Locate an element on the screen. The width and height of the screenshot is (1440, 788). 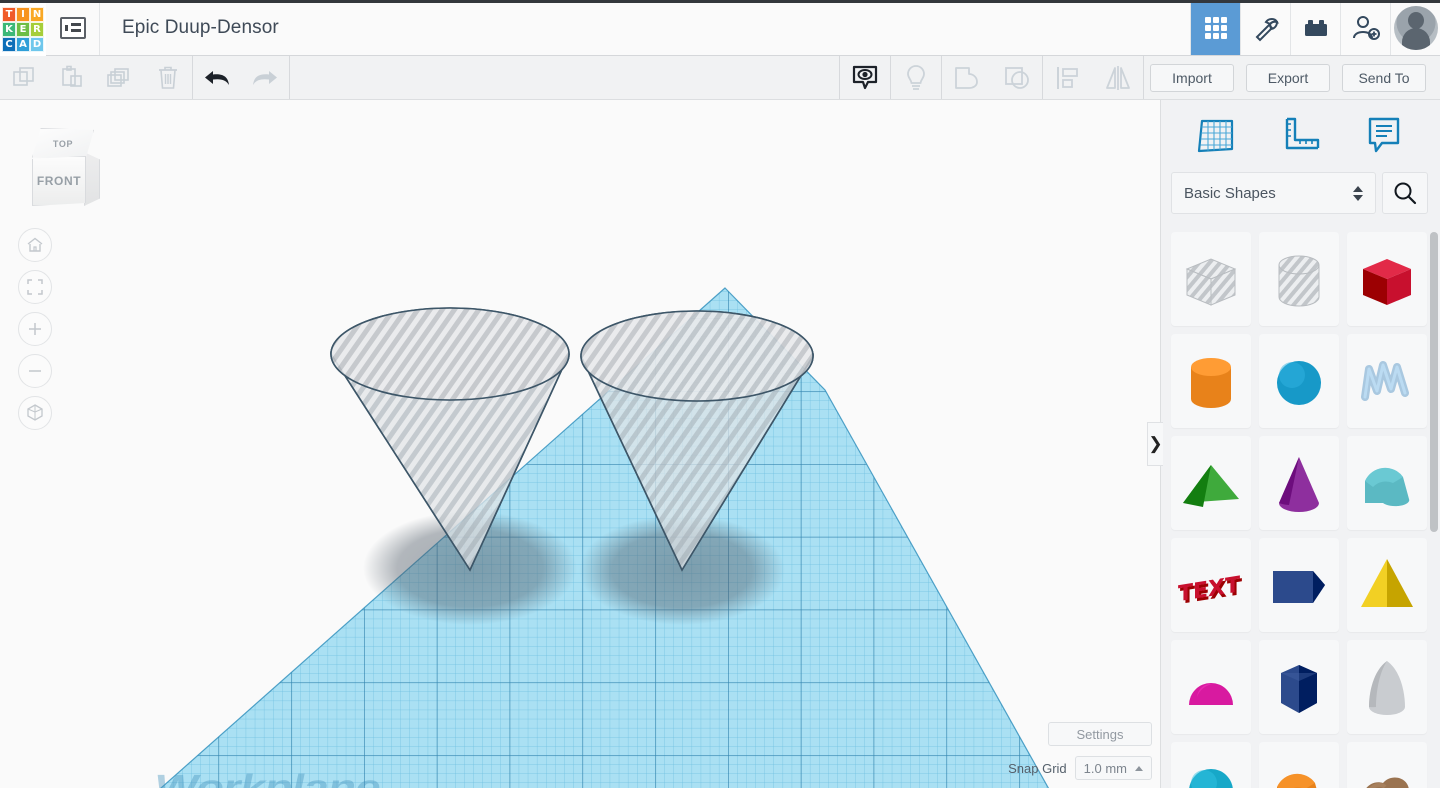
shape-category-value: Basic Shapes is located at coordinates (1230, 193).